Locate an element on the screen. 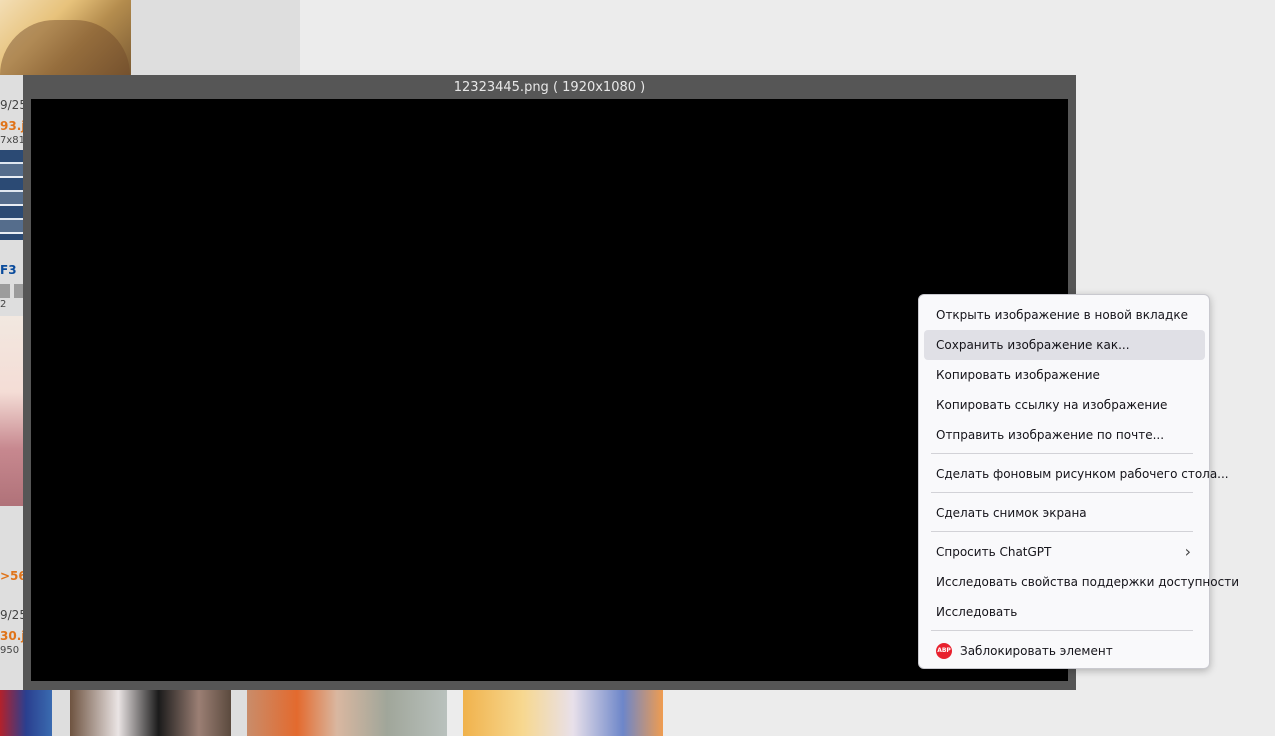 This screenshot has width=1275, height=736. menu-item-inspect: Исследовать is located at coordinates (1064, 612).